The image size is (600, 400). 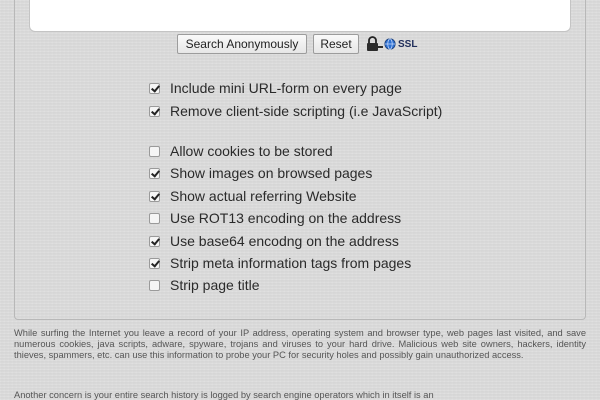 I want to click on option-strip-title: Strip page title, so click(x=296, y=285).